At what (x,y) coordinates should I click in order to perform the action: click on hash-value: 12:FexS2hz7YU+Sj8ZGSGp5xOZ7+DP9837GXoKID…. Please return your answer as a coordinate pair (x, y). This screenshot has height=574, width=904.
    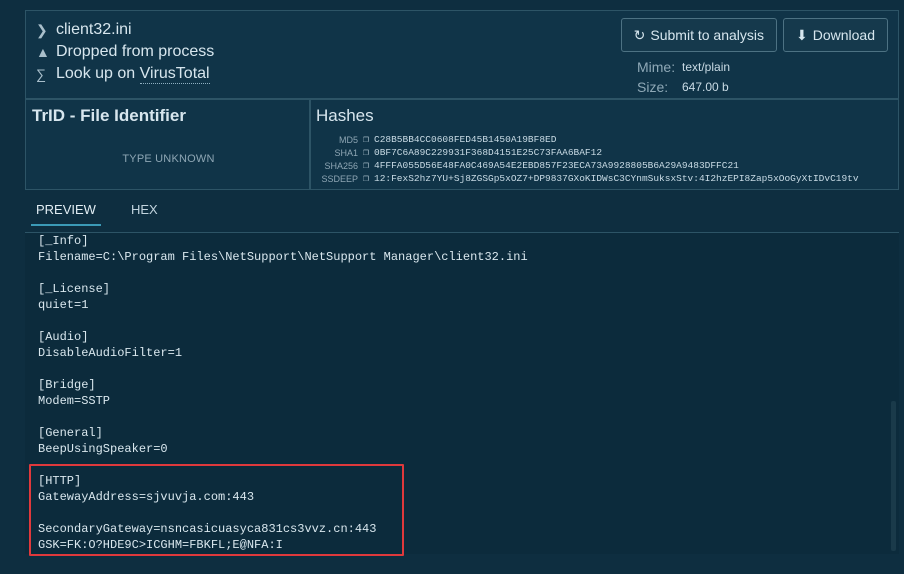
    Looking at the image, I should click on (616, 178).